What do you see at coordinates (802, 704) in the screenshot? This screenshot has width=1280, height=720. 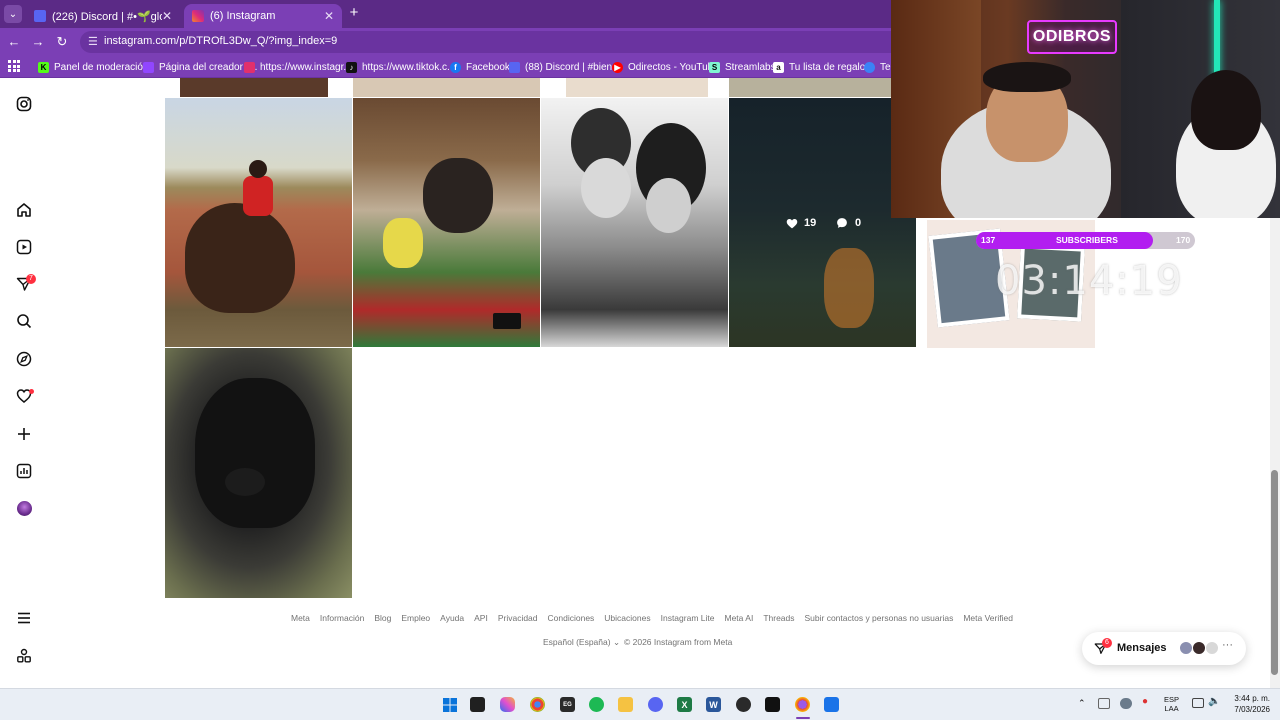 I see `chrome-profile-icon` at bounding box center [802, 704].